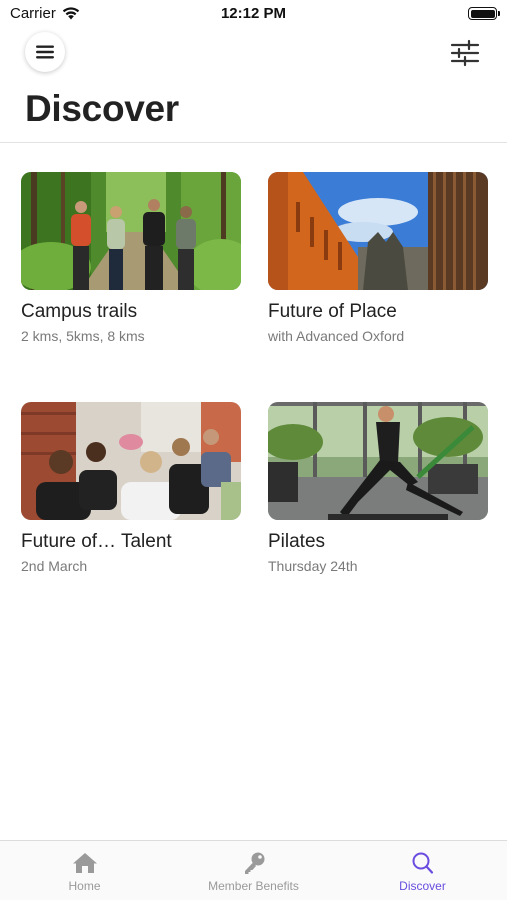 This screenshot has height=900, width=507. I want to click on tab-home: Home, so click(84, 870).